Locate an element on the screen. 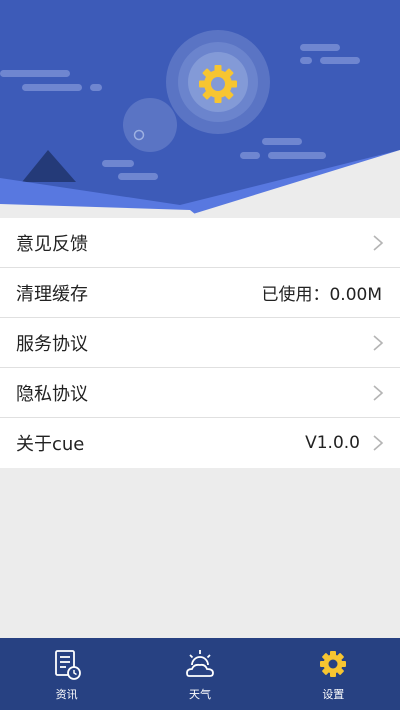 This screenshot has height=710, width=400. feedback-label: 意见反馈 is located at coordinates (52, 244).